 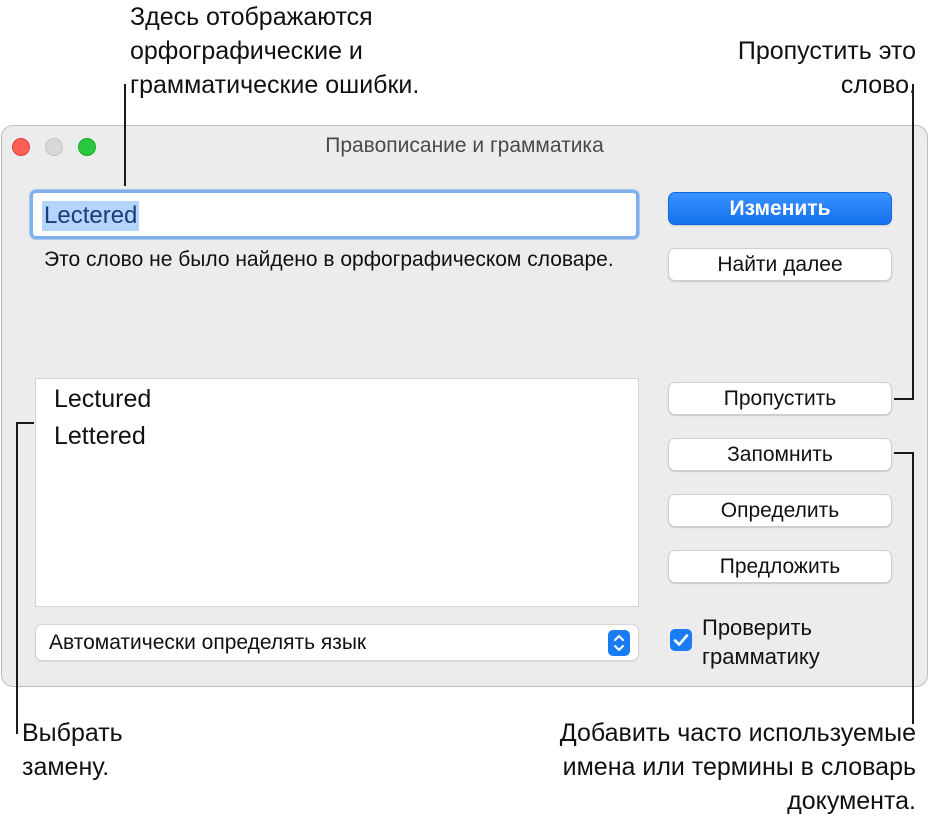 What do you see at coordinates (208, 642) in the screenshot?
I see `language-select-value: Автоматически определять язык` at bounding box center [208, 642].